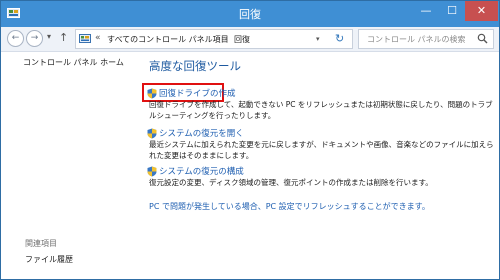 This screenshot has height=280, width=500. Describe the element at coordinates (49, 36) in the screenshot. I see `recent-locations-dropdown: ▾` at that location.